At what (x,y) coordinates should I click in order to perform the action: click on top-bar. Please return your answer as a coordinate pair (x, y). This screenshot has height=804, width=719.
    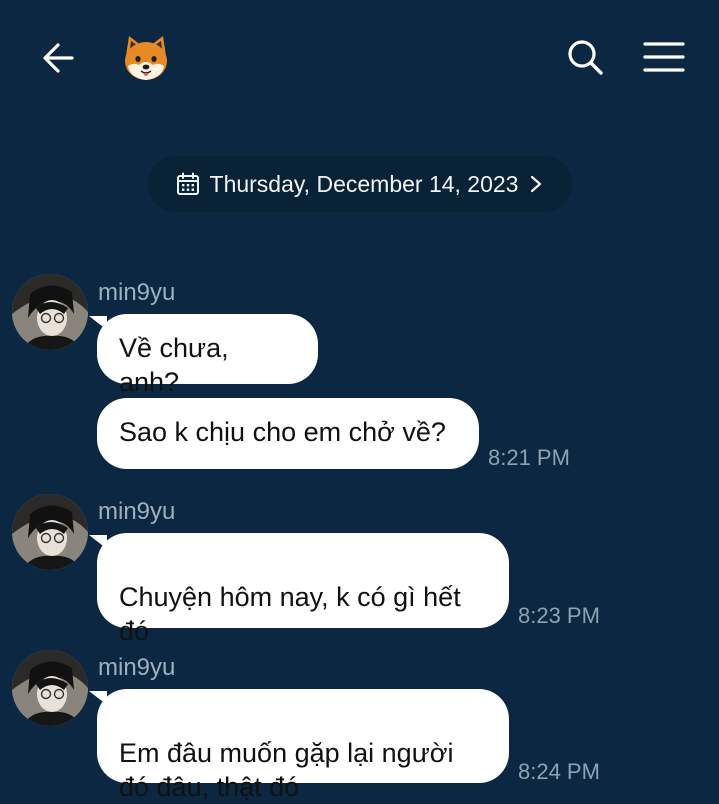
    Looking at the image, I should click on (359, 56).